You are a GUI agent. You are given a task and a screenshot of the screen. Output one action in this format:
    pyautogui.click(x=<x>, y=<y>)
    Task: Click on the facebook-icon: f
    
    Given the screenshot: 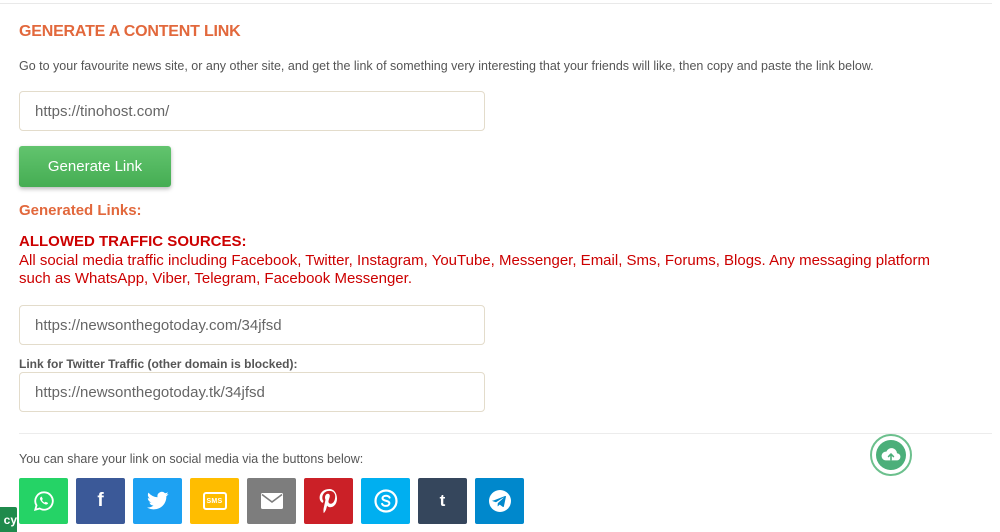 What is the action you would take?
    pyautogui.click(x=100, y=500)
    